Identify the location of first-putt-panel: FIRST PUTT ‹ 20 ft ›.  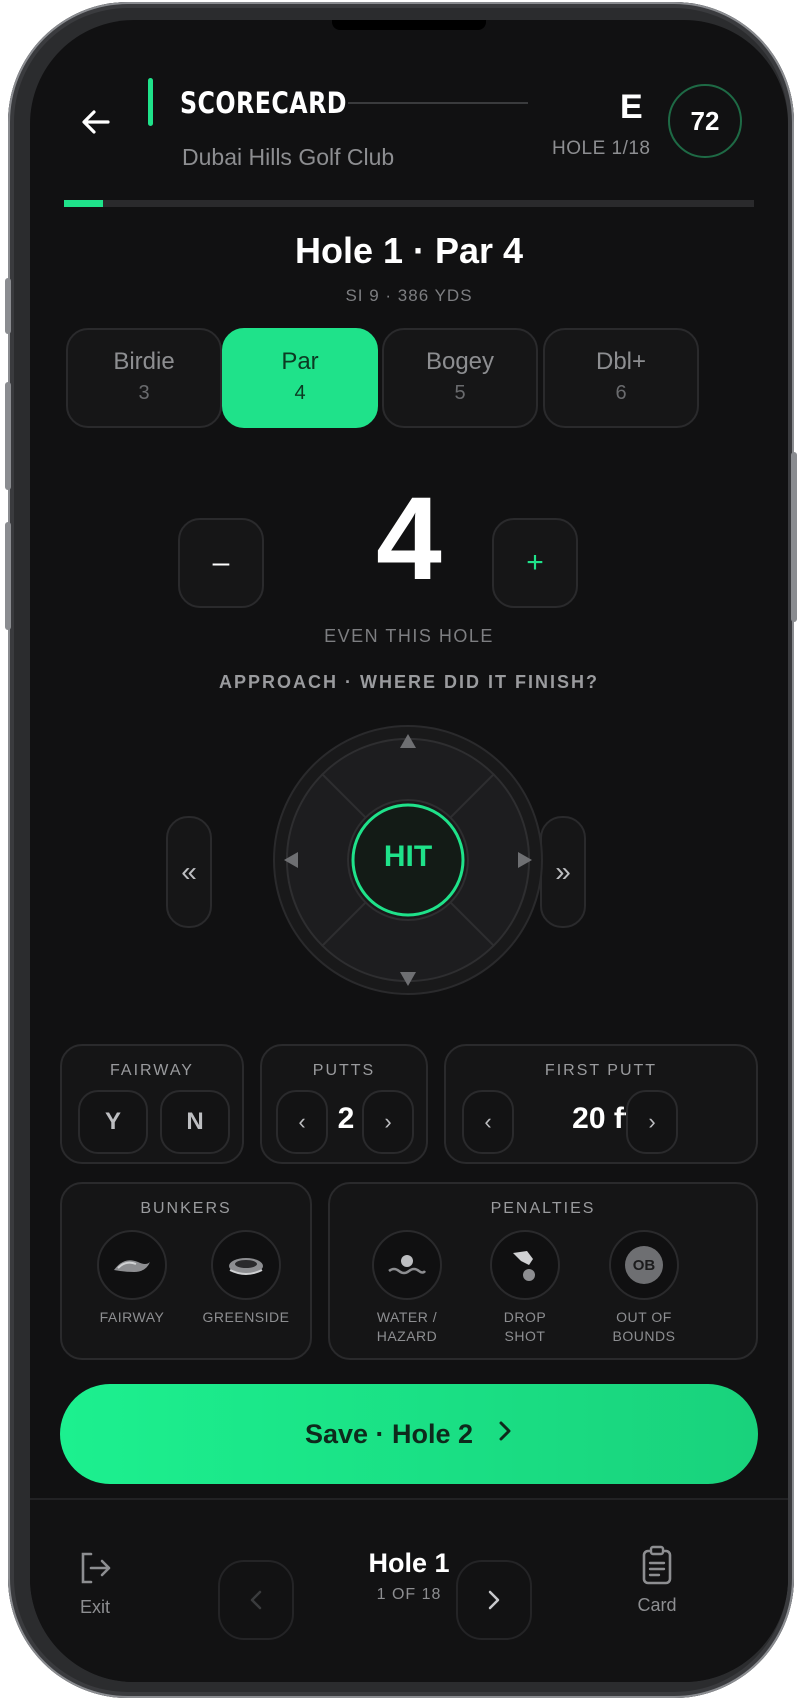
(601, 1104).